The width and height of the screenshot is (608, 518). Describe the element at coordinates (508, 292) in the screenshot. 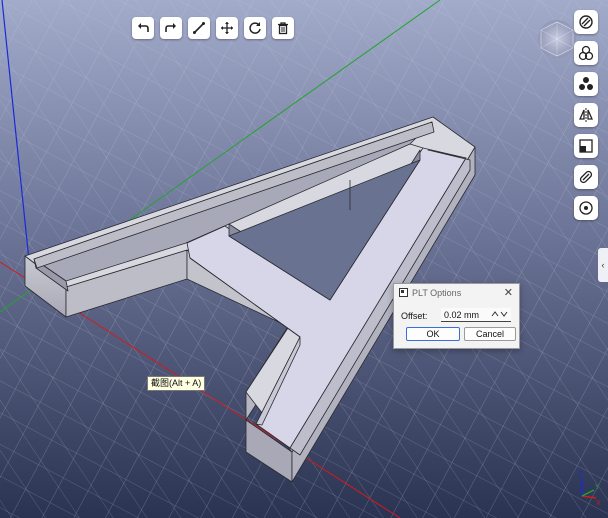

I see `close-icon: ✕` at that location.